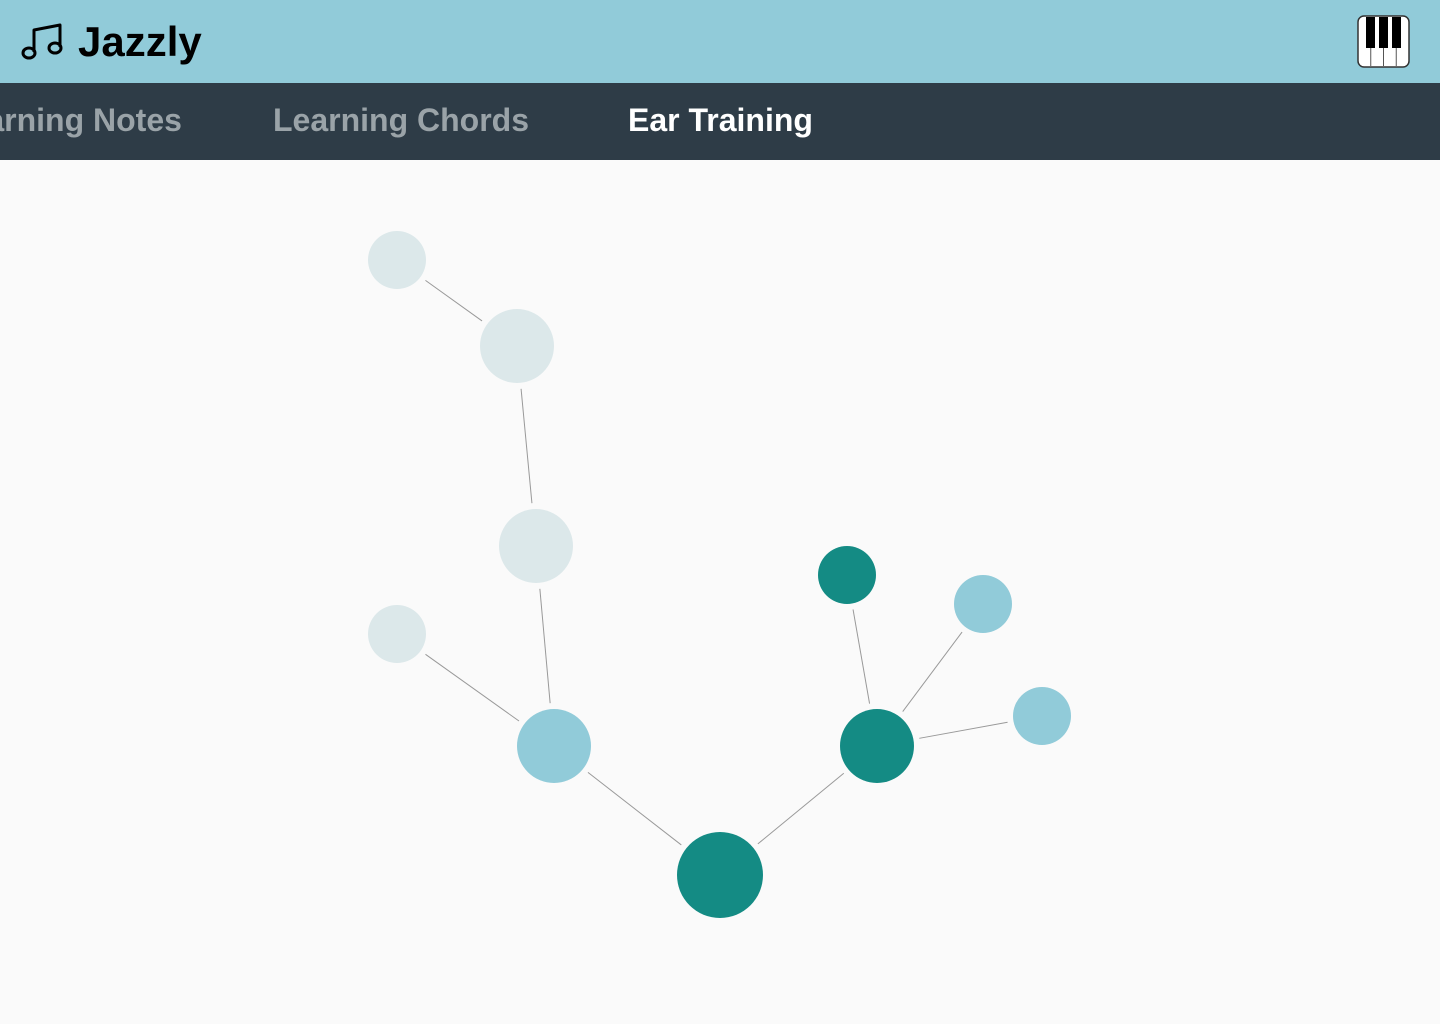  I want to click on edge-right-branch-to-right-upper-leaf, so click(932, 671).